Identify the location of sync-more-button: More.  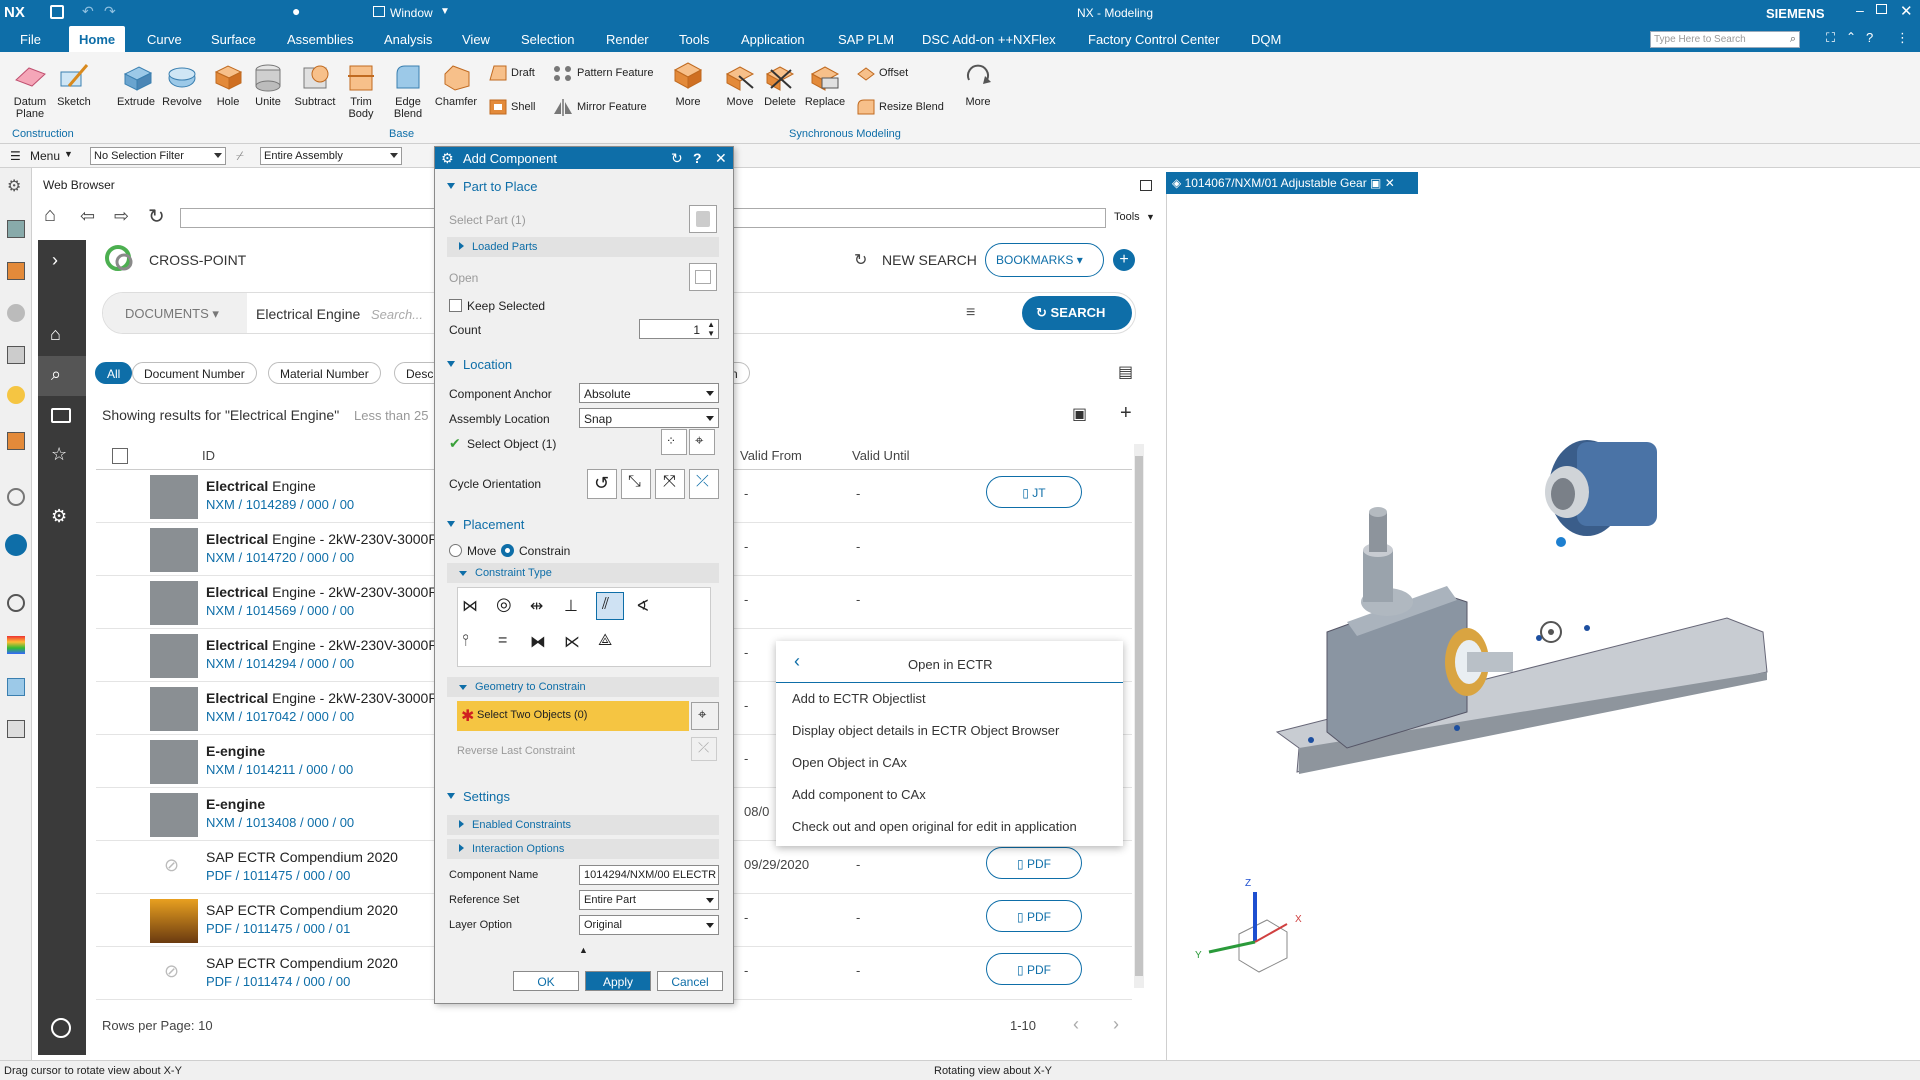
(978, 83).